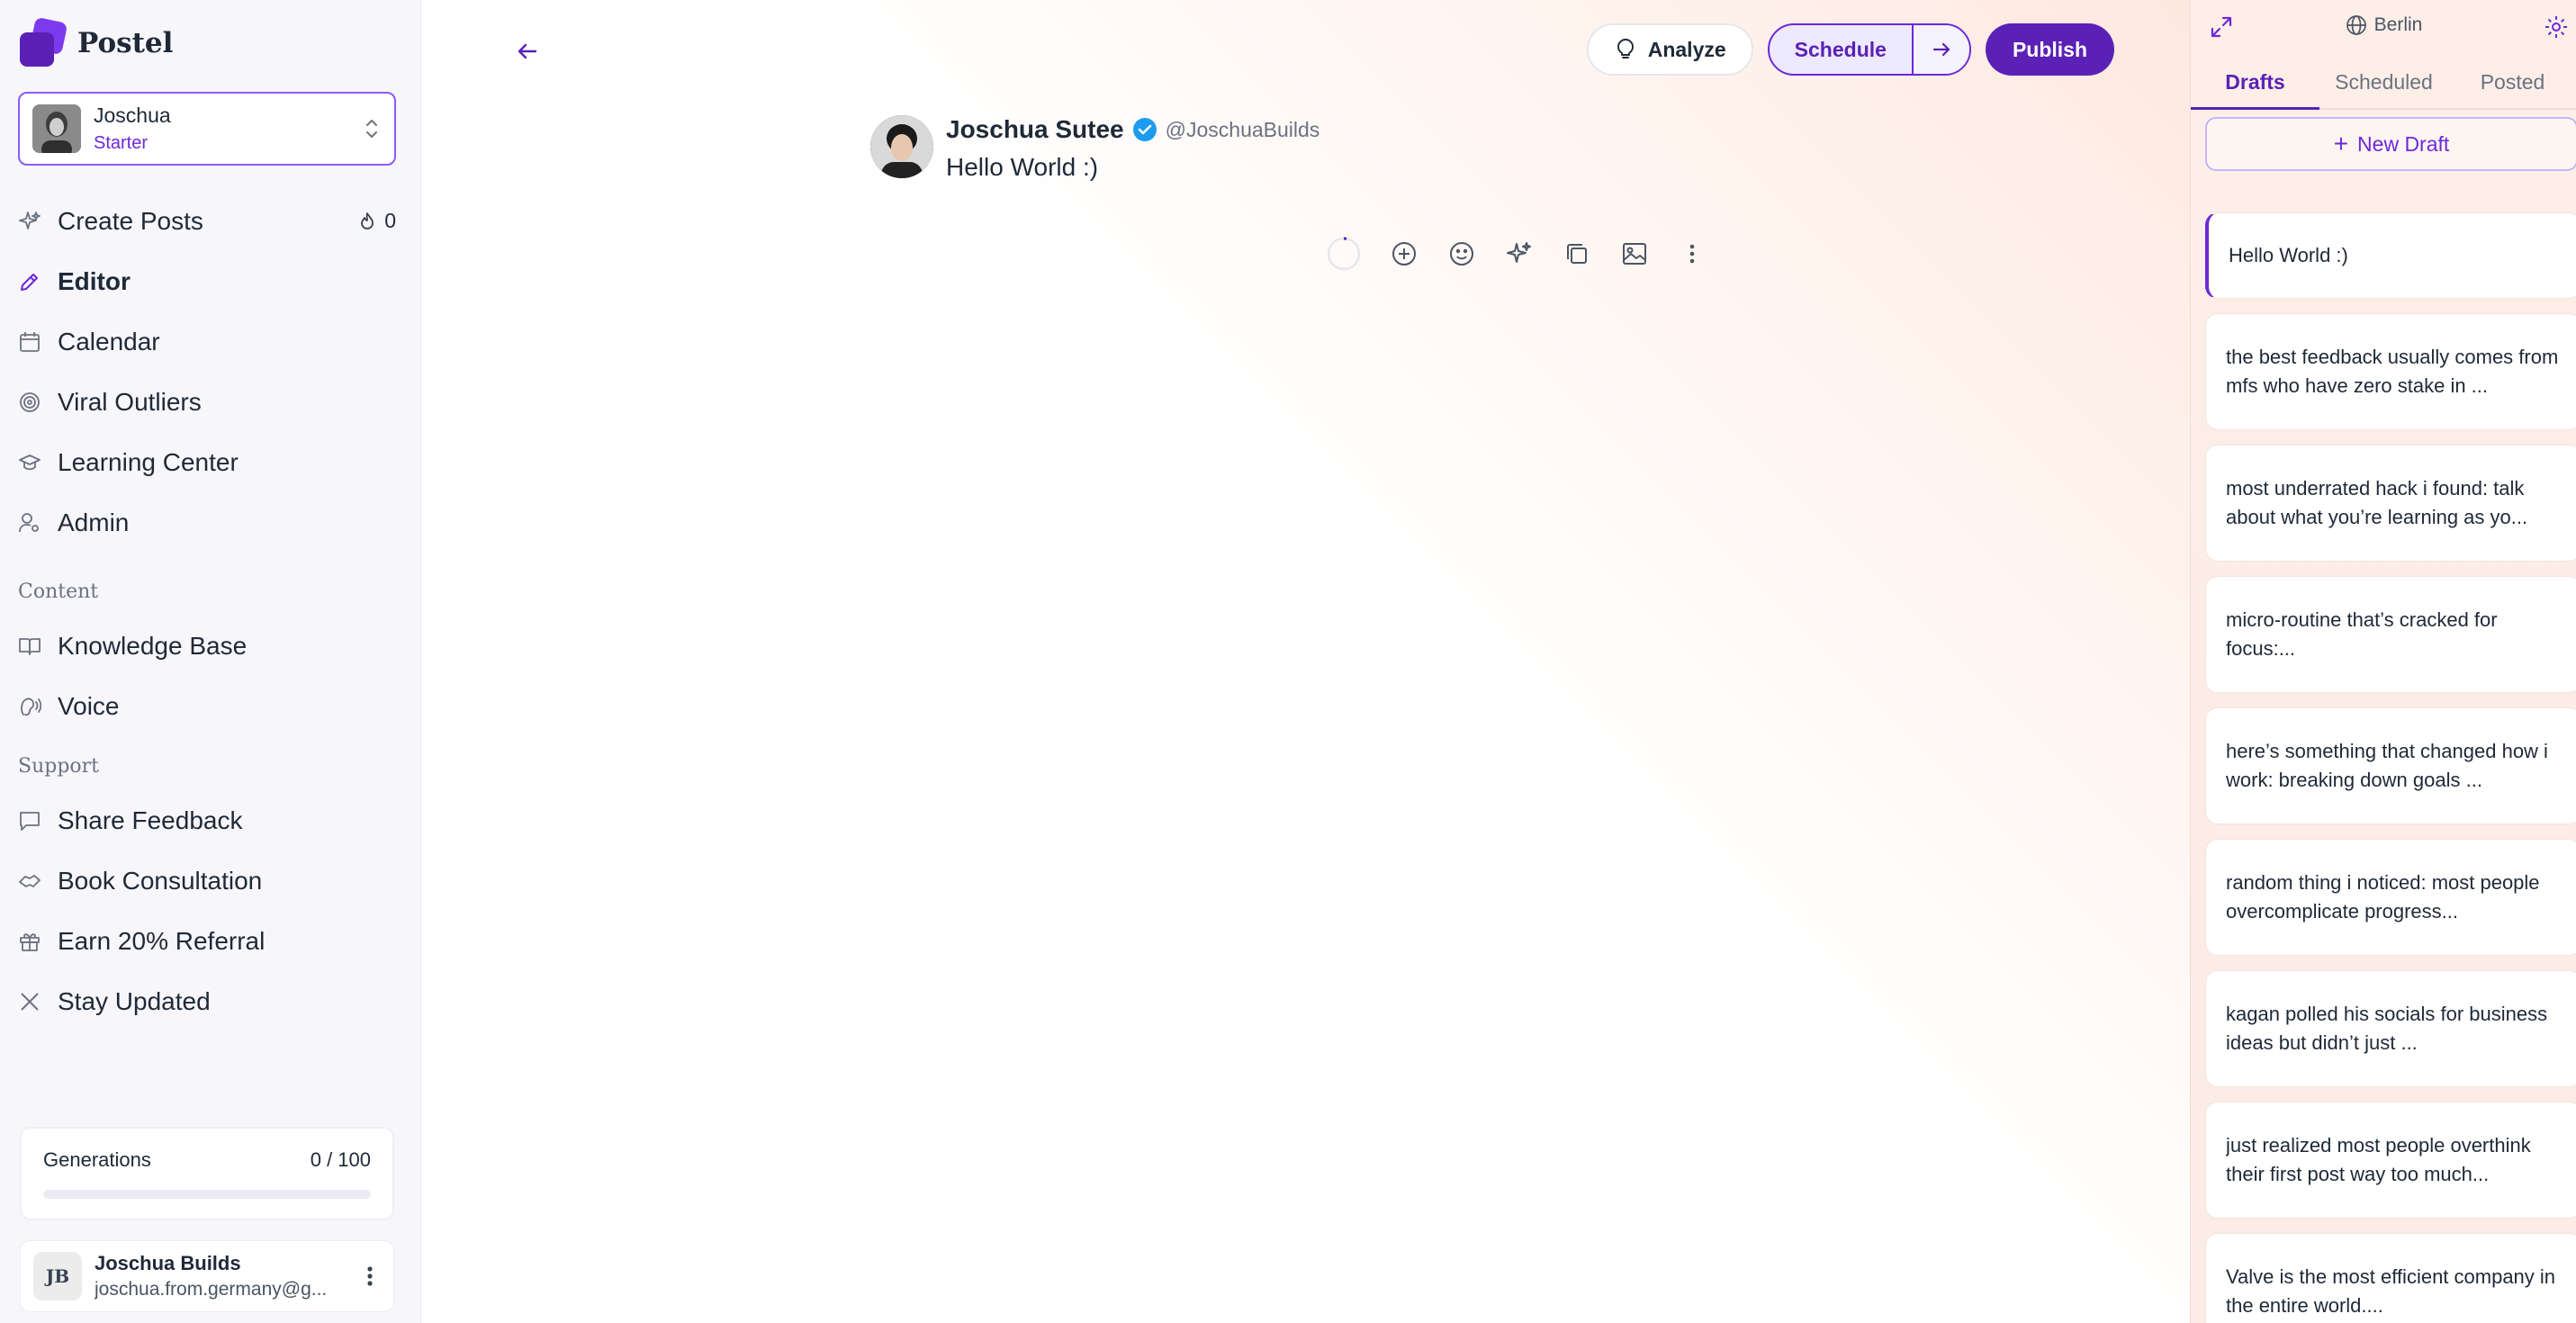  Describe the element at coordinates (56, 128) in the screenshot. I see `account-avatar` at that location.